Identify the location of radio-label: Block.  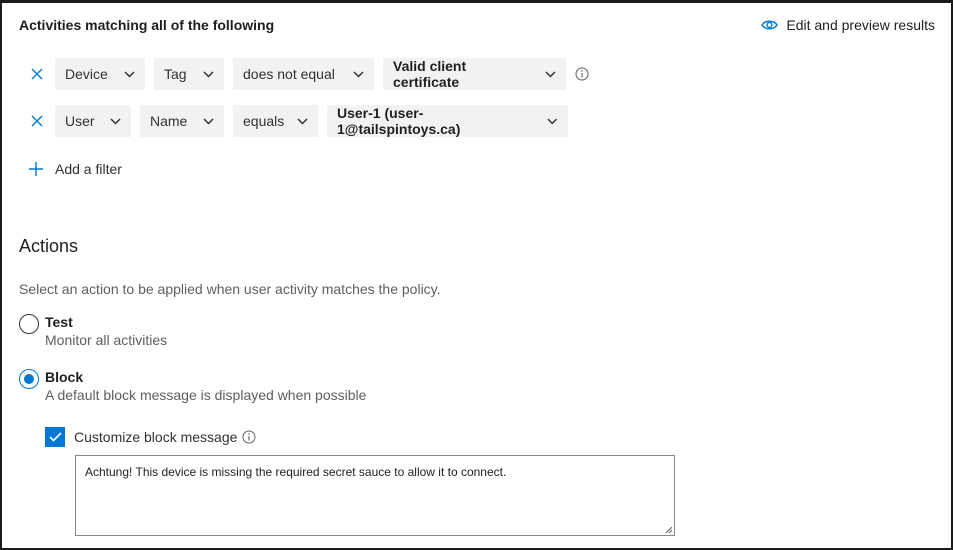
(64, 377).